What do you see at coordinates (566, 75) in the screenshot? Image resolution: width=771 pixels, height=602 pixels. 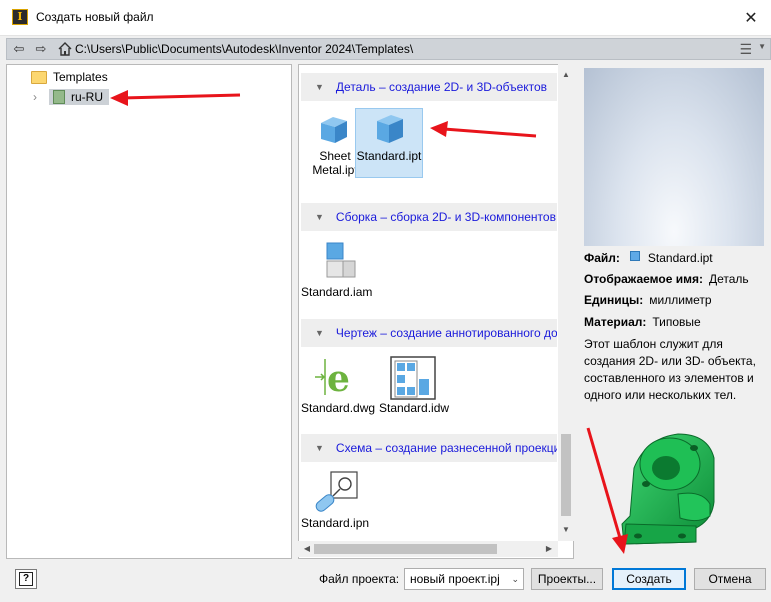 I see `scroll-up-icon: ▲` at bounding box center [566, 75].